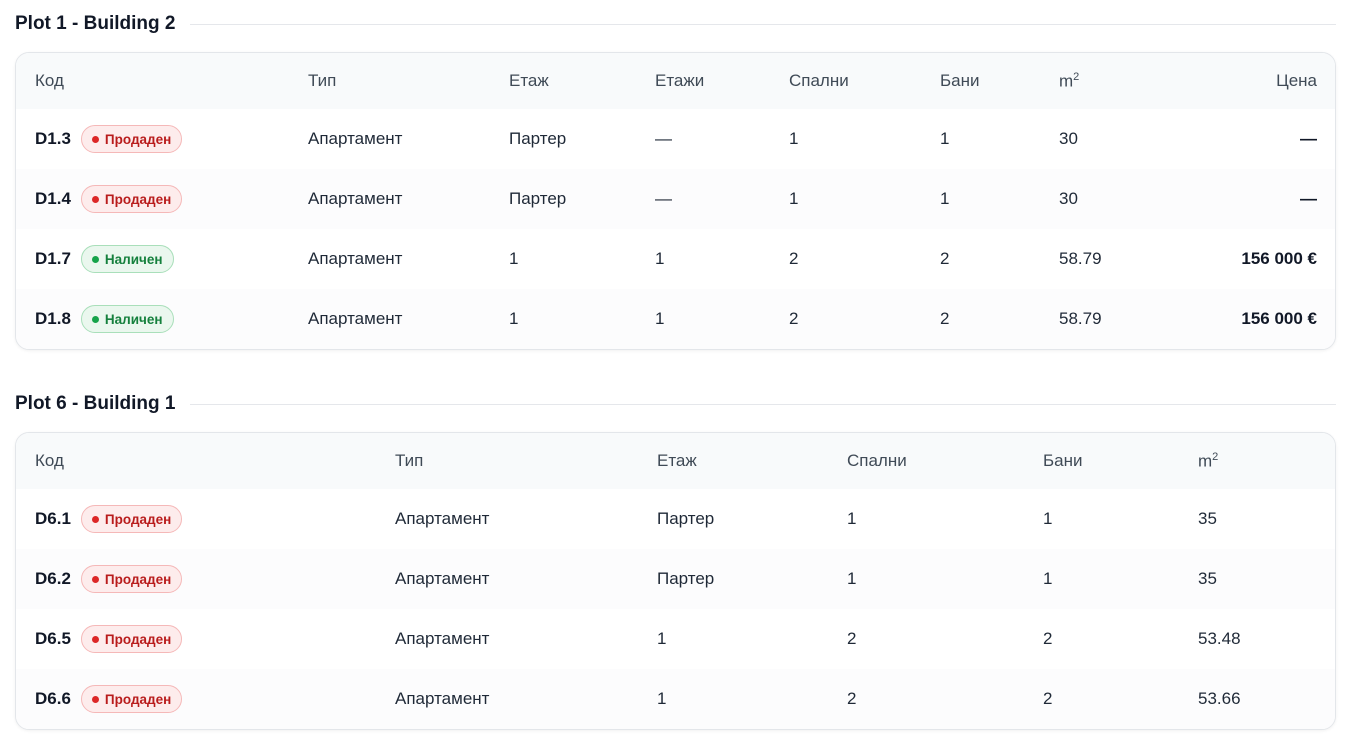 This screenshot has height=743, width=1350. I want to click on status-label: Наличен, so click(133, 259).